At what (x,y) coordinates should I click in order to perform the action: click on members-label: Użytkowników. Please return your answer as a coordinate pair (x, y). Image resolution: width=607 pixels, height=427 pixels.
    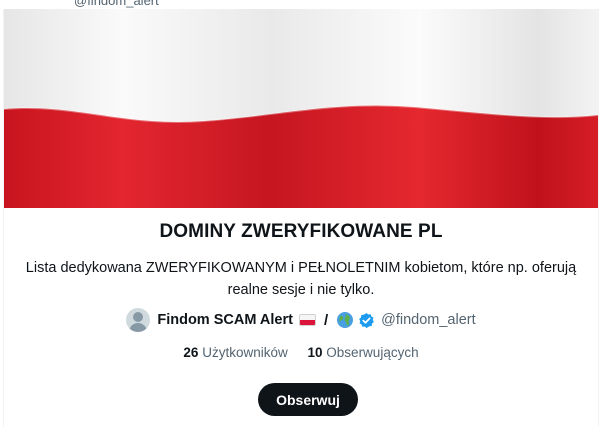
    Looking at the image, I should click on (245, 352).